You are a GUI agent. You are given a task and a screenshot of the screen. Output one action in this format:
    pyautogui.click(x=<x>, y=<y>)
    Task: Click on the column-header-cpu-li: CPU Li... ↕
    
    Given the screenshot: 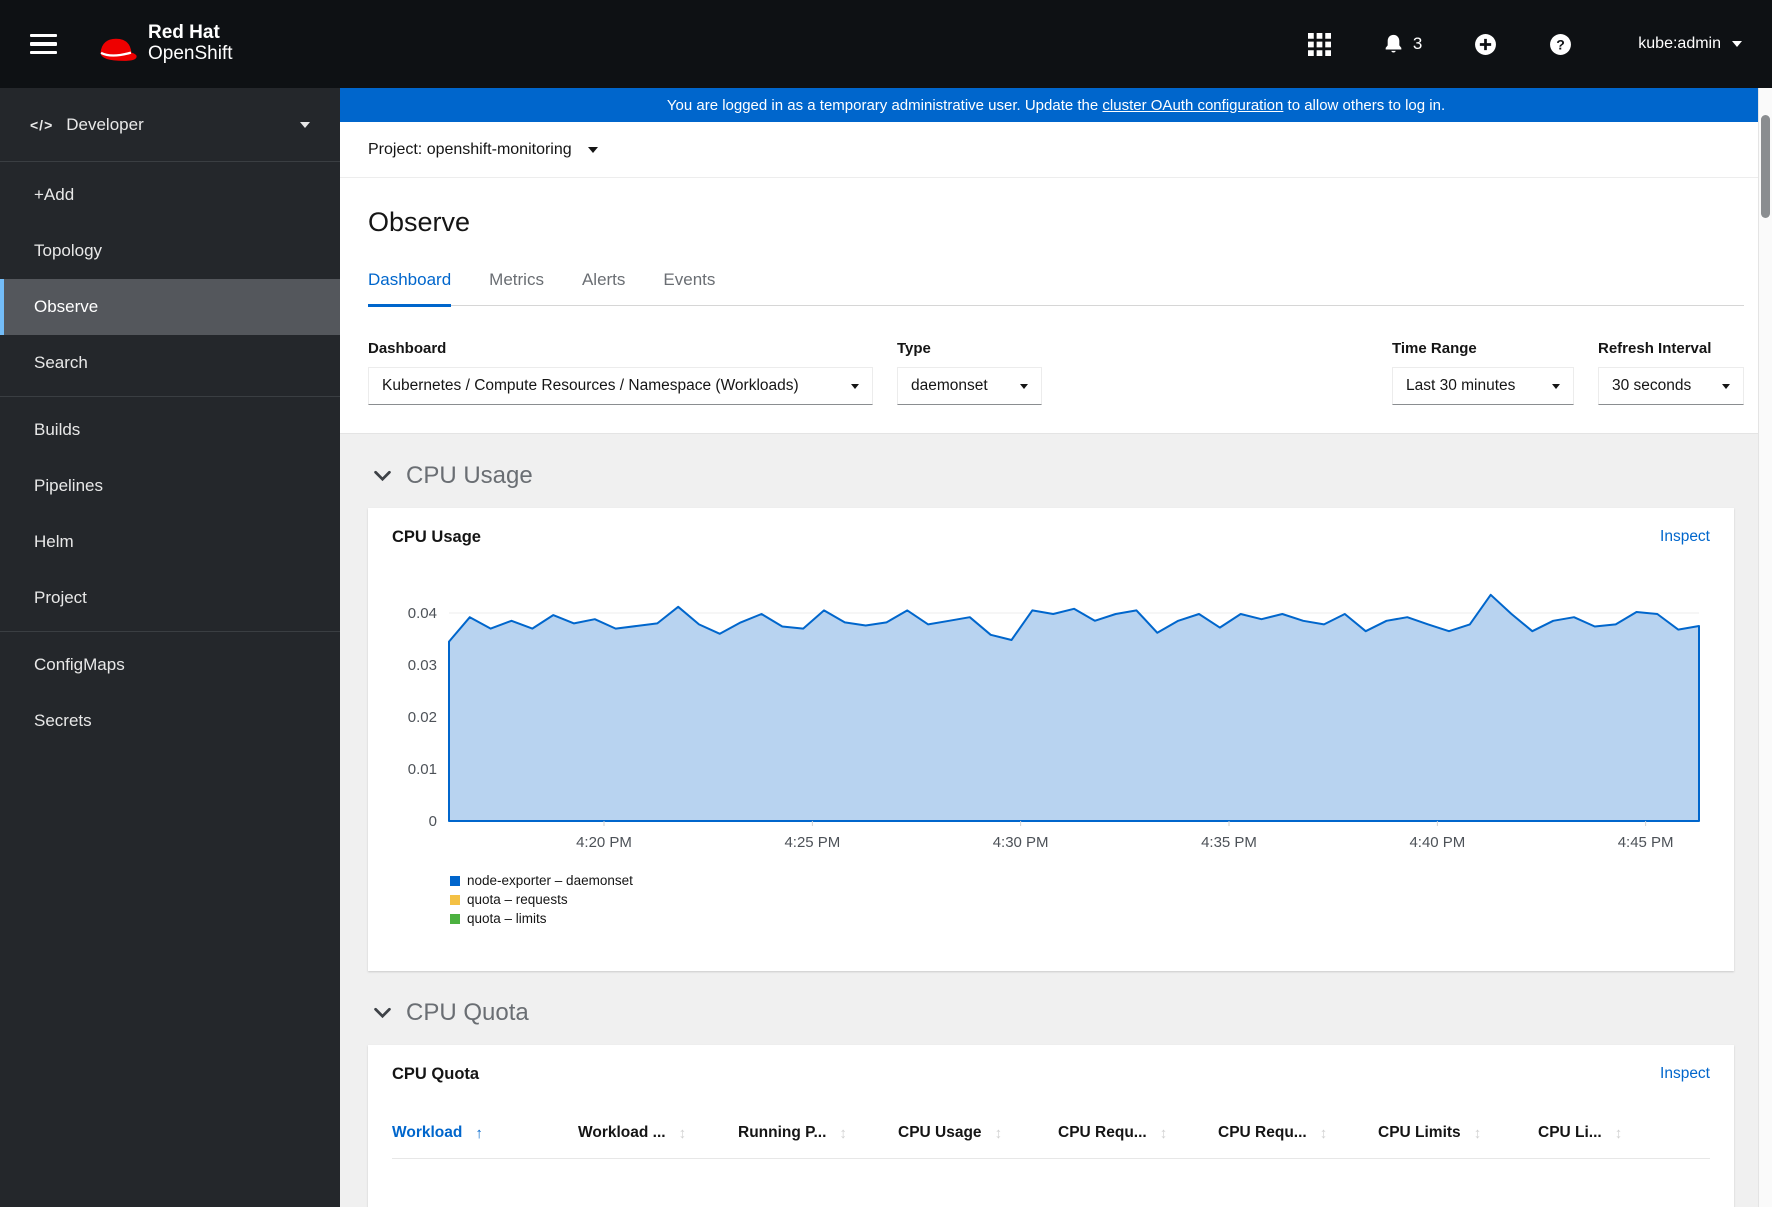 What is the action you would take?
    pyautogui.click(x=1618, y=1133)
    